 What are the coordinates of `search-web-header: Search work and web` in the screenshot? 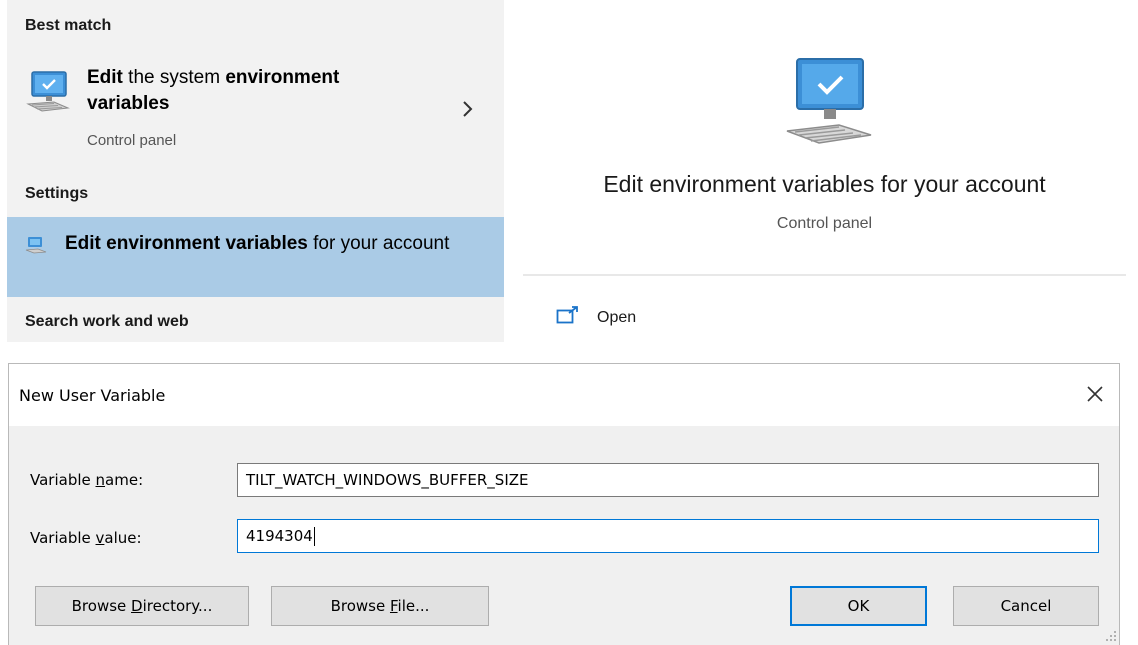 It's located at (107, 321).